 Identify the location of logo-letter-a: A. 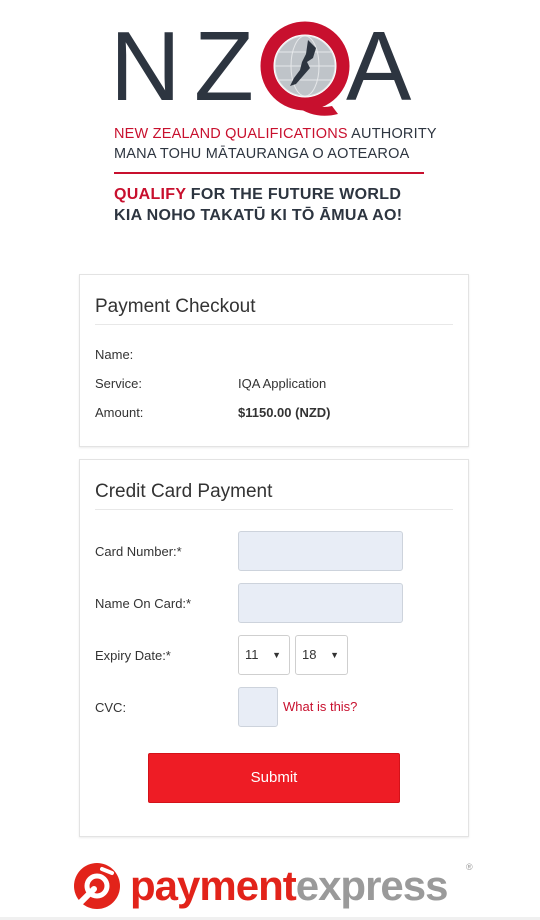
(379, 65).